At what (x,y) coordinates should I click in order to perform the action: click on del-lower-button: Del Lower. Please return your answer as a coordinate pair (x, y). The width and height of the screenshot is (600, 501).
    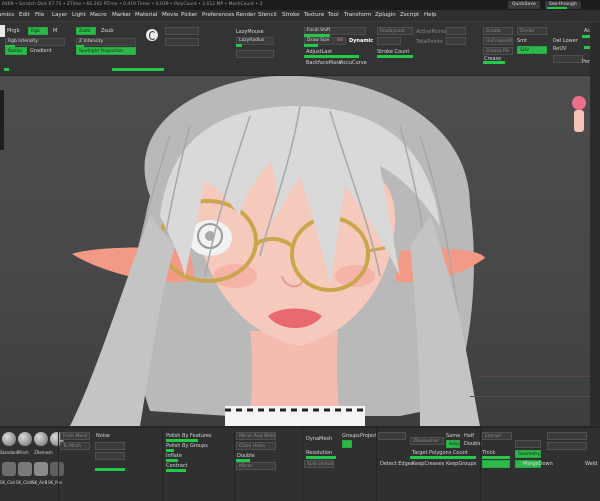
    Looking at the image, I should click on (565, 41).